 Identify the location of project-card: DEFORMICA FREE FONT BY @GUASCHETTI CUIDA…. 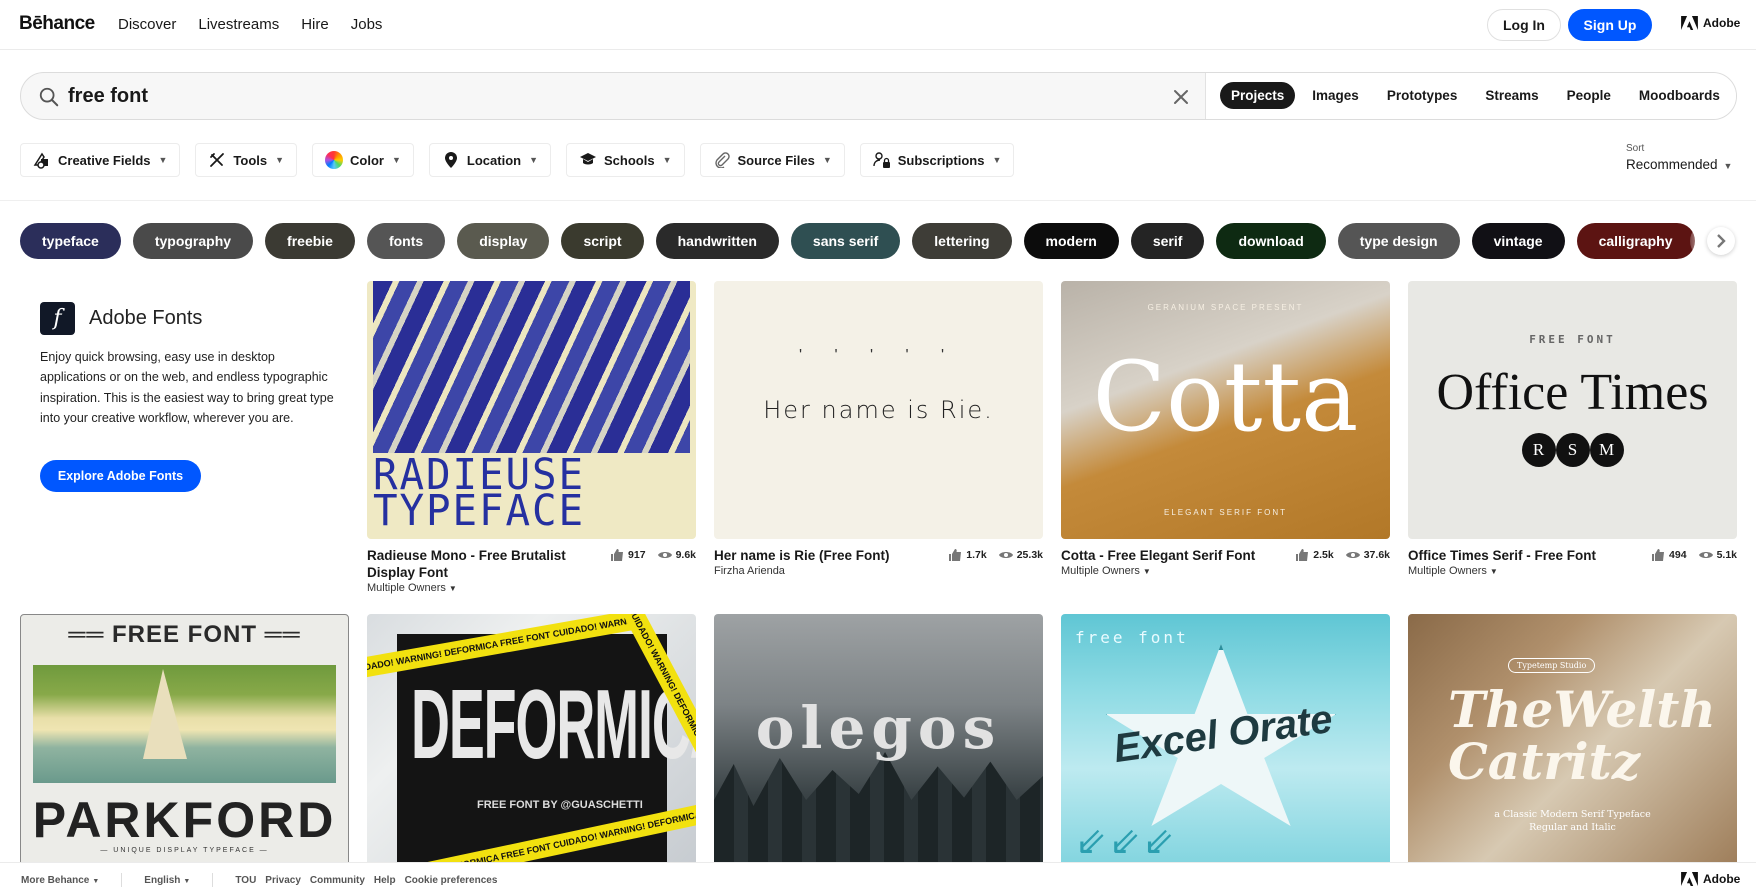
(531, 743).